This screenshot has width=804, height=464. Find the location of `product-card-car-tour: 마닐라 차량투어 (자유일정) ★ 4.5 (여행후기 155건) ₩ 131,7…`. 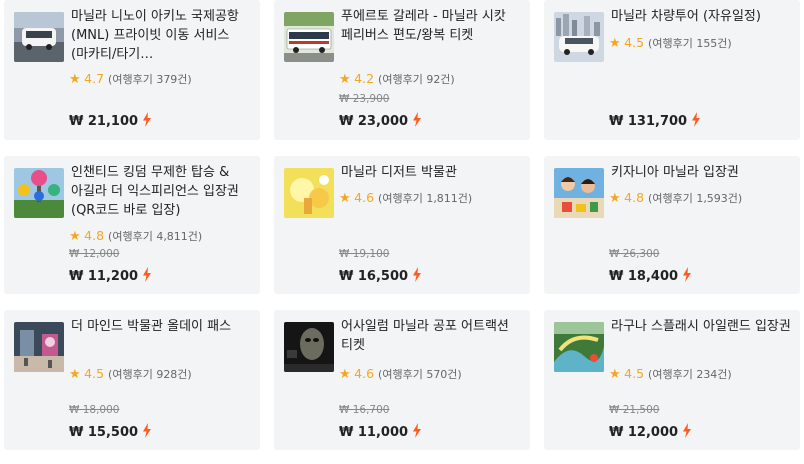

product-card-car-tour: 마닐라 차량투어 (자유일정) ★ 4.5 (여행후기 155건) ₩ 131,7… is located at coordinates (672, 70).